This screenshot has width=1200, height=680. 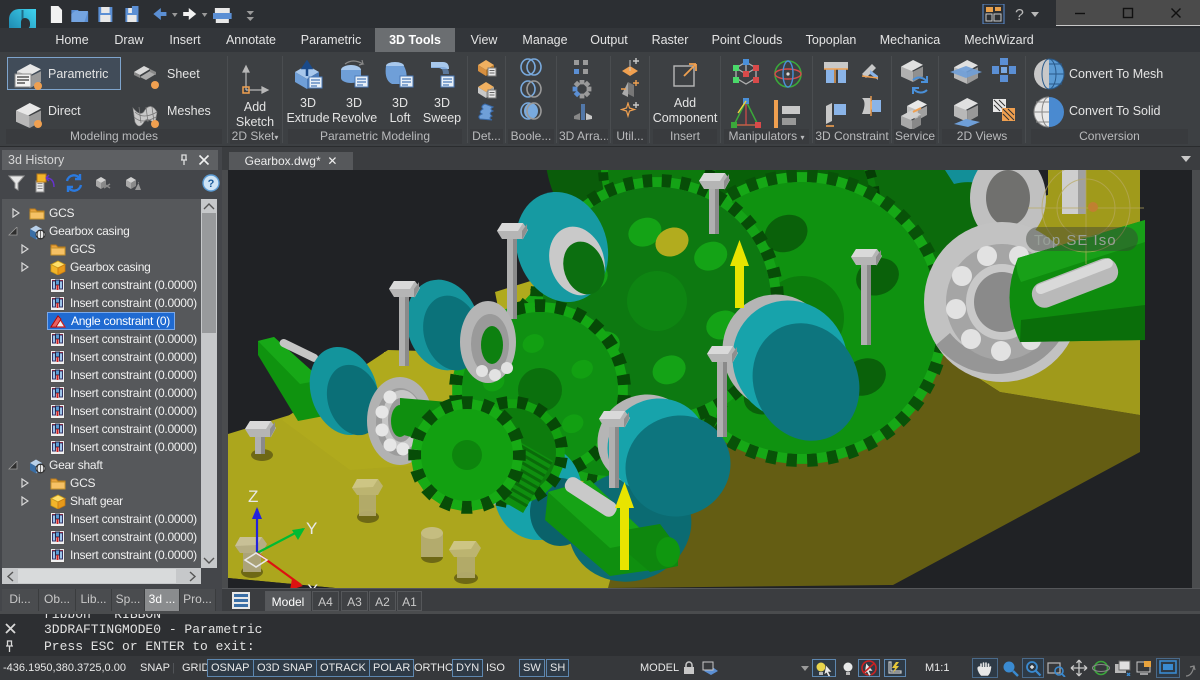 What do you see at coordinates (253, 496) in the screenshot?
I see `svg-text: Z` at bounding box center [253, 496].